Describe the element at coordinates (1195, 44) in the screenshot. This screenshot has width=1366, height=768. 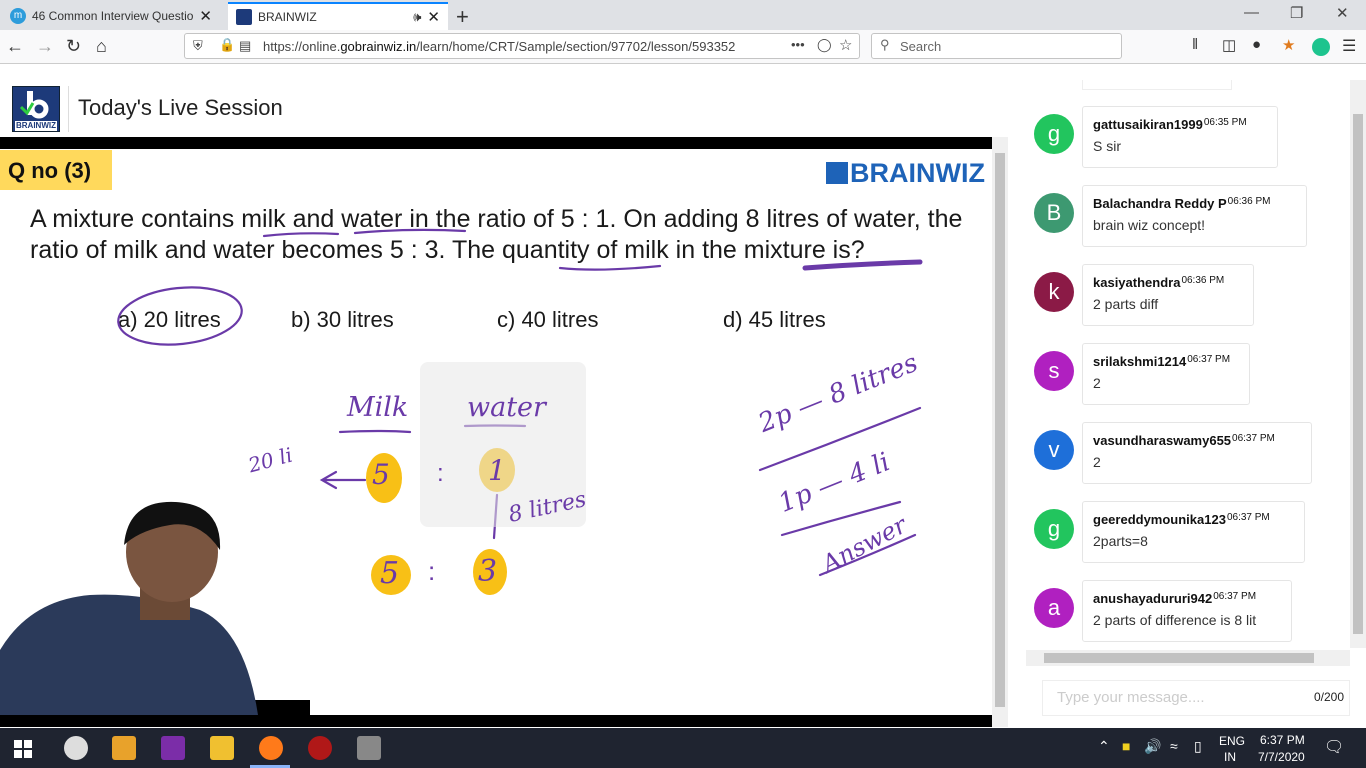
I see `library-icon: ‖` at that location.